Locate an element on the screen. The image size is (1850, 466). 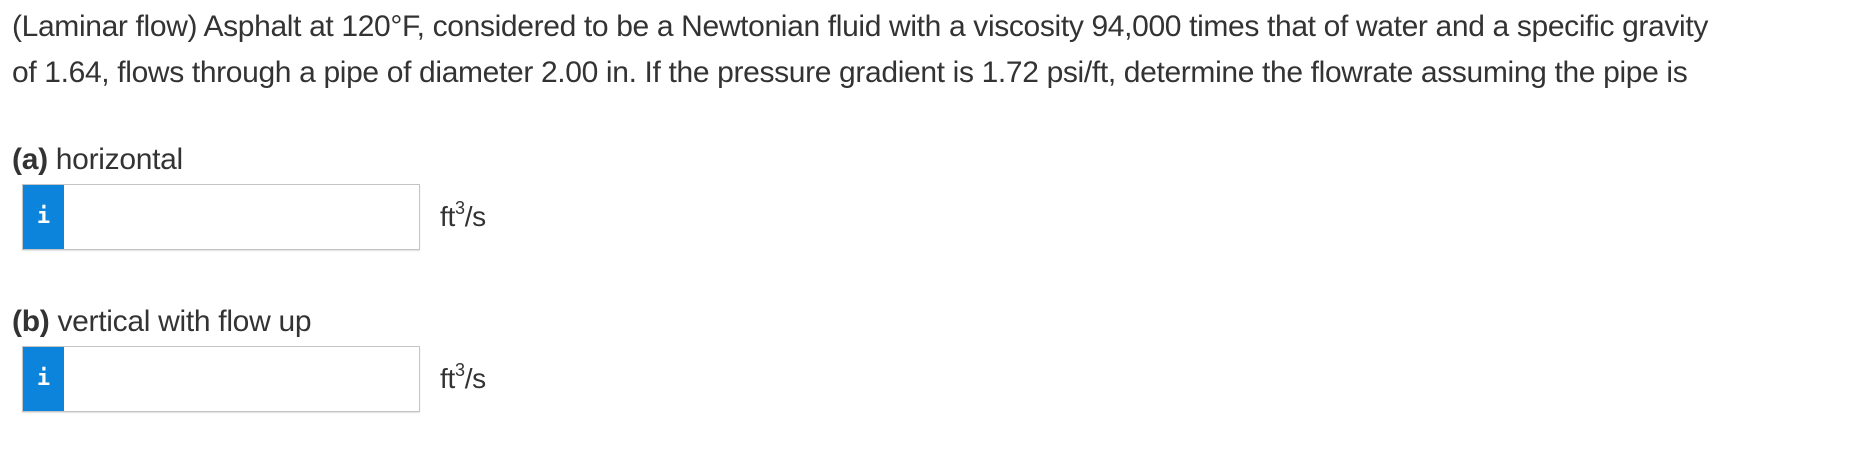
part-a-text: horizontal is located at coordinates (115, 159).